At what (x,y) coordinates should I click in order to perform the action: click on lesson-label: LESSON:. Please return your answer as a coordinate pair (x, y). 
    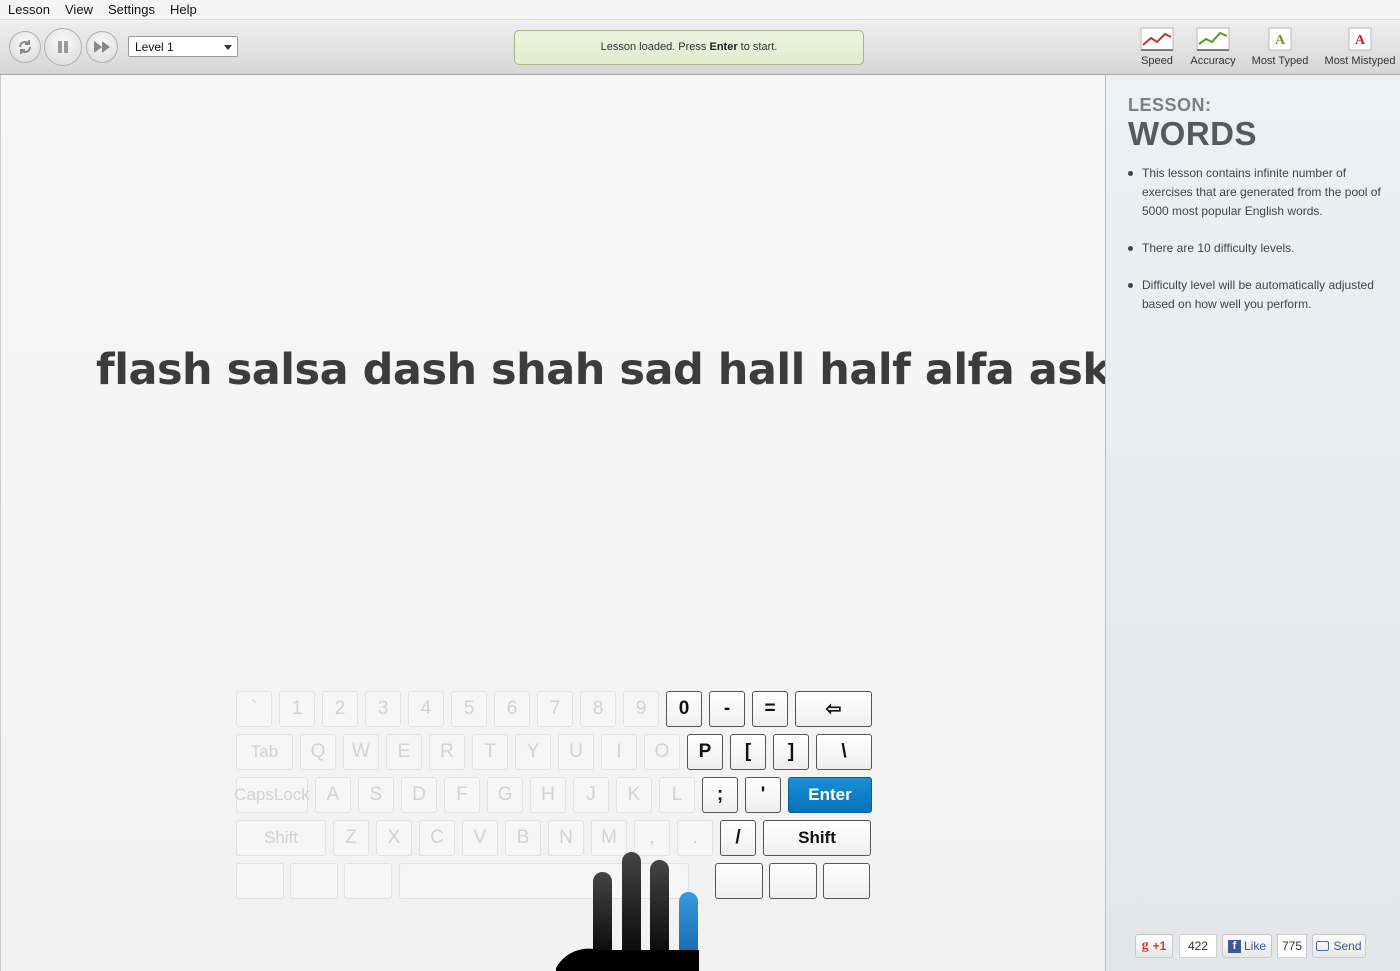
    Looking at the image, I should click on (1170, 105).